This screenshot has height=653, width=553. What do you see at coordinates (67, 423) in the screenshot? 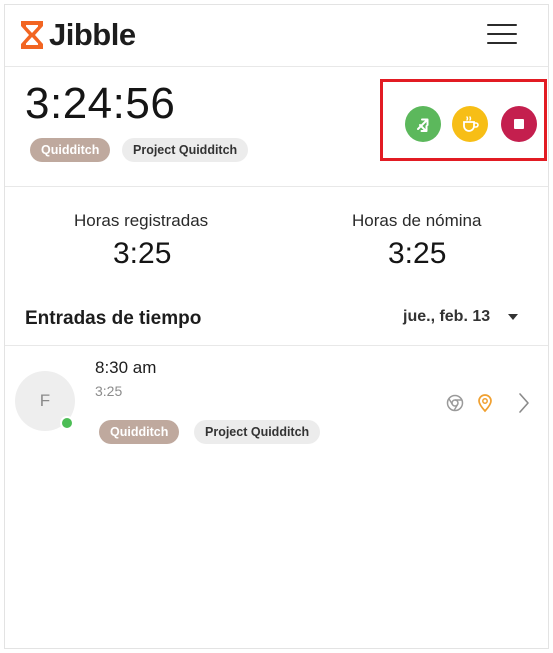
I see `online-status-dot` at bounding box center [67, 423].